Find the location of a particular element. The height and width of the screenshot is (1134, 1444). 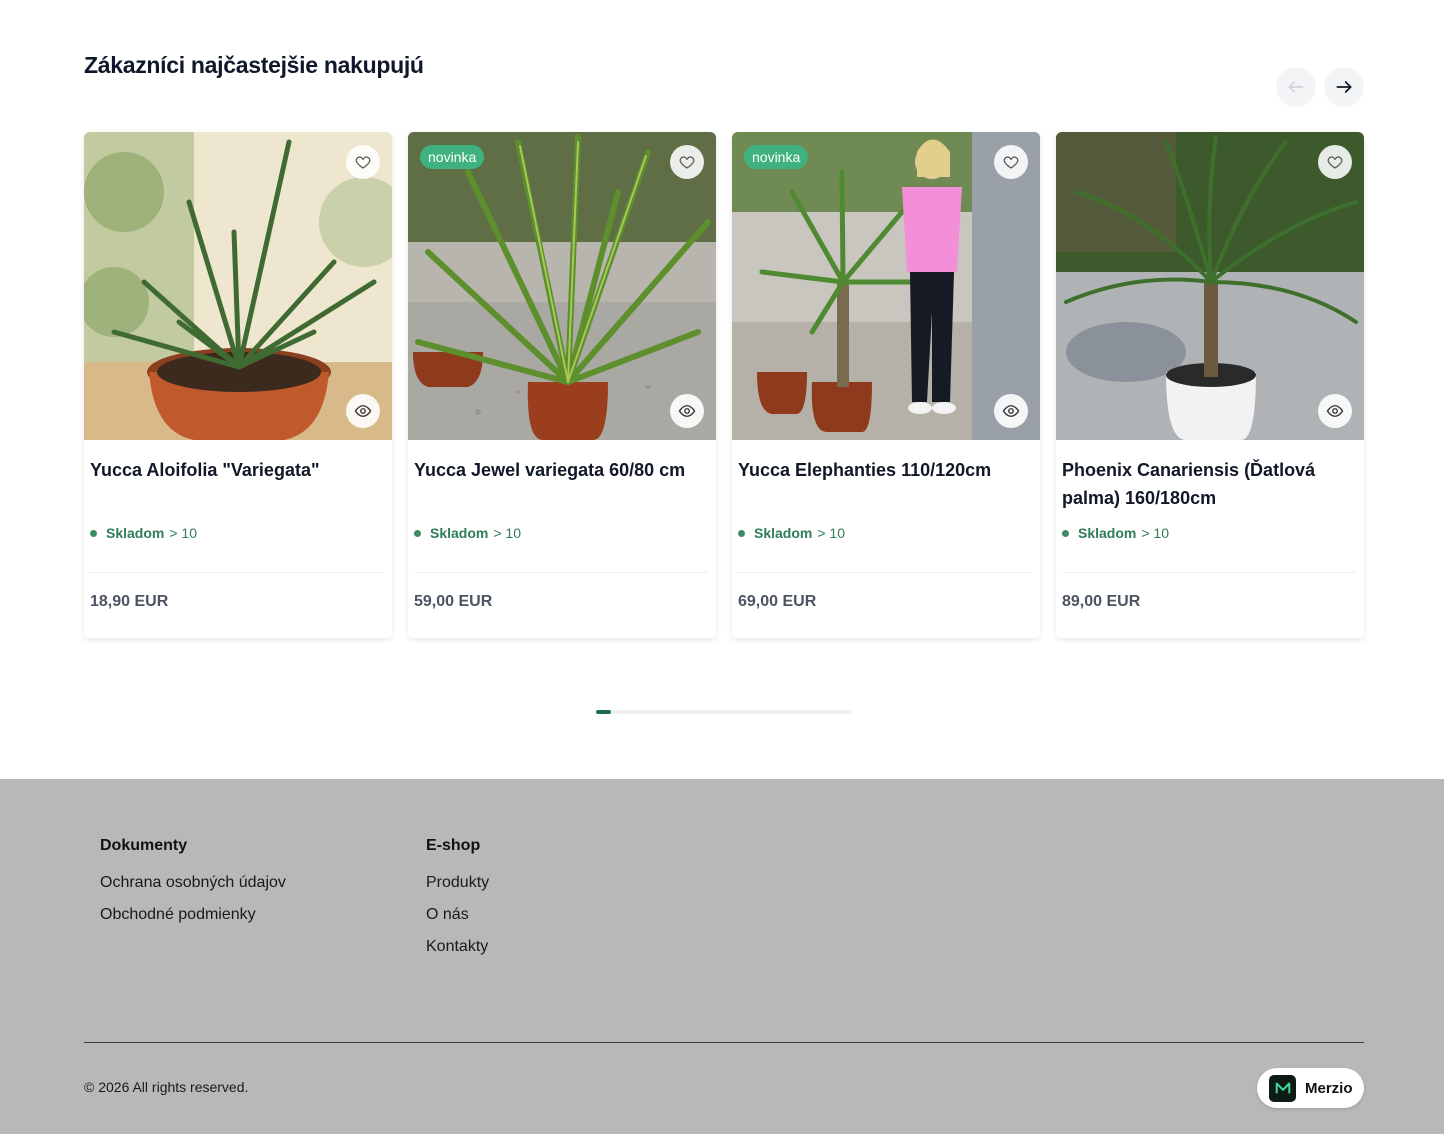

footer-divider is located at coordinates (724, 1042).